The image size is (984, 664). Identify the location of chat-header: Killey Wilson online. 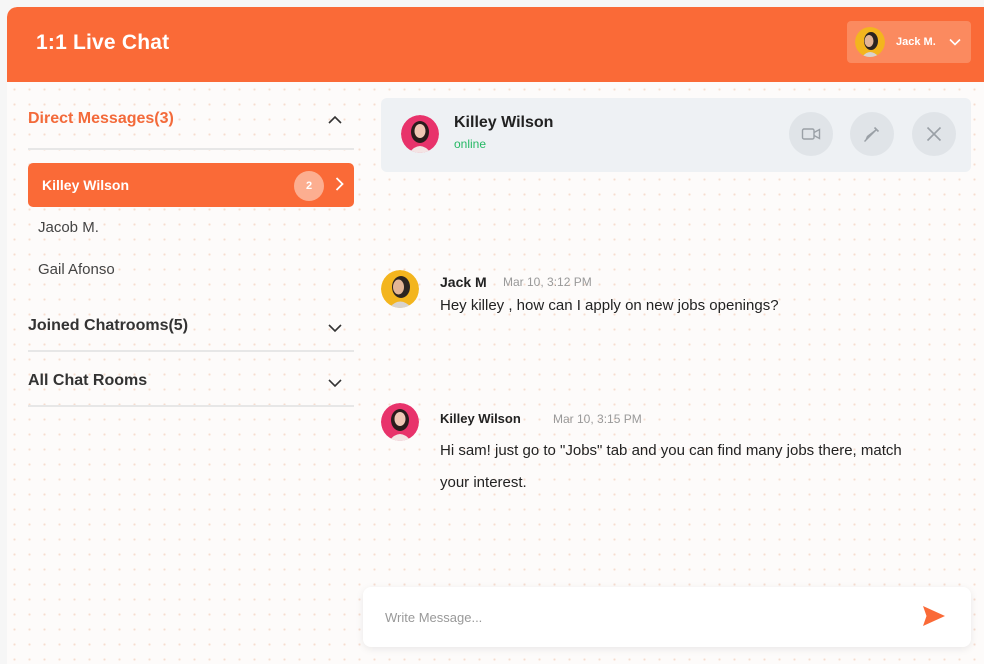
(676, 135).